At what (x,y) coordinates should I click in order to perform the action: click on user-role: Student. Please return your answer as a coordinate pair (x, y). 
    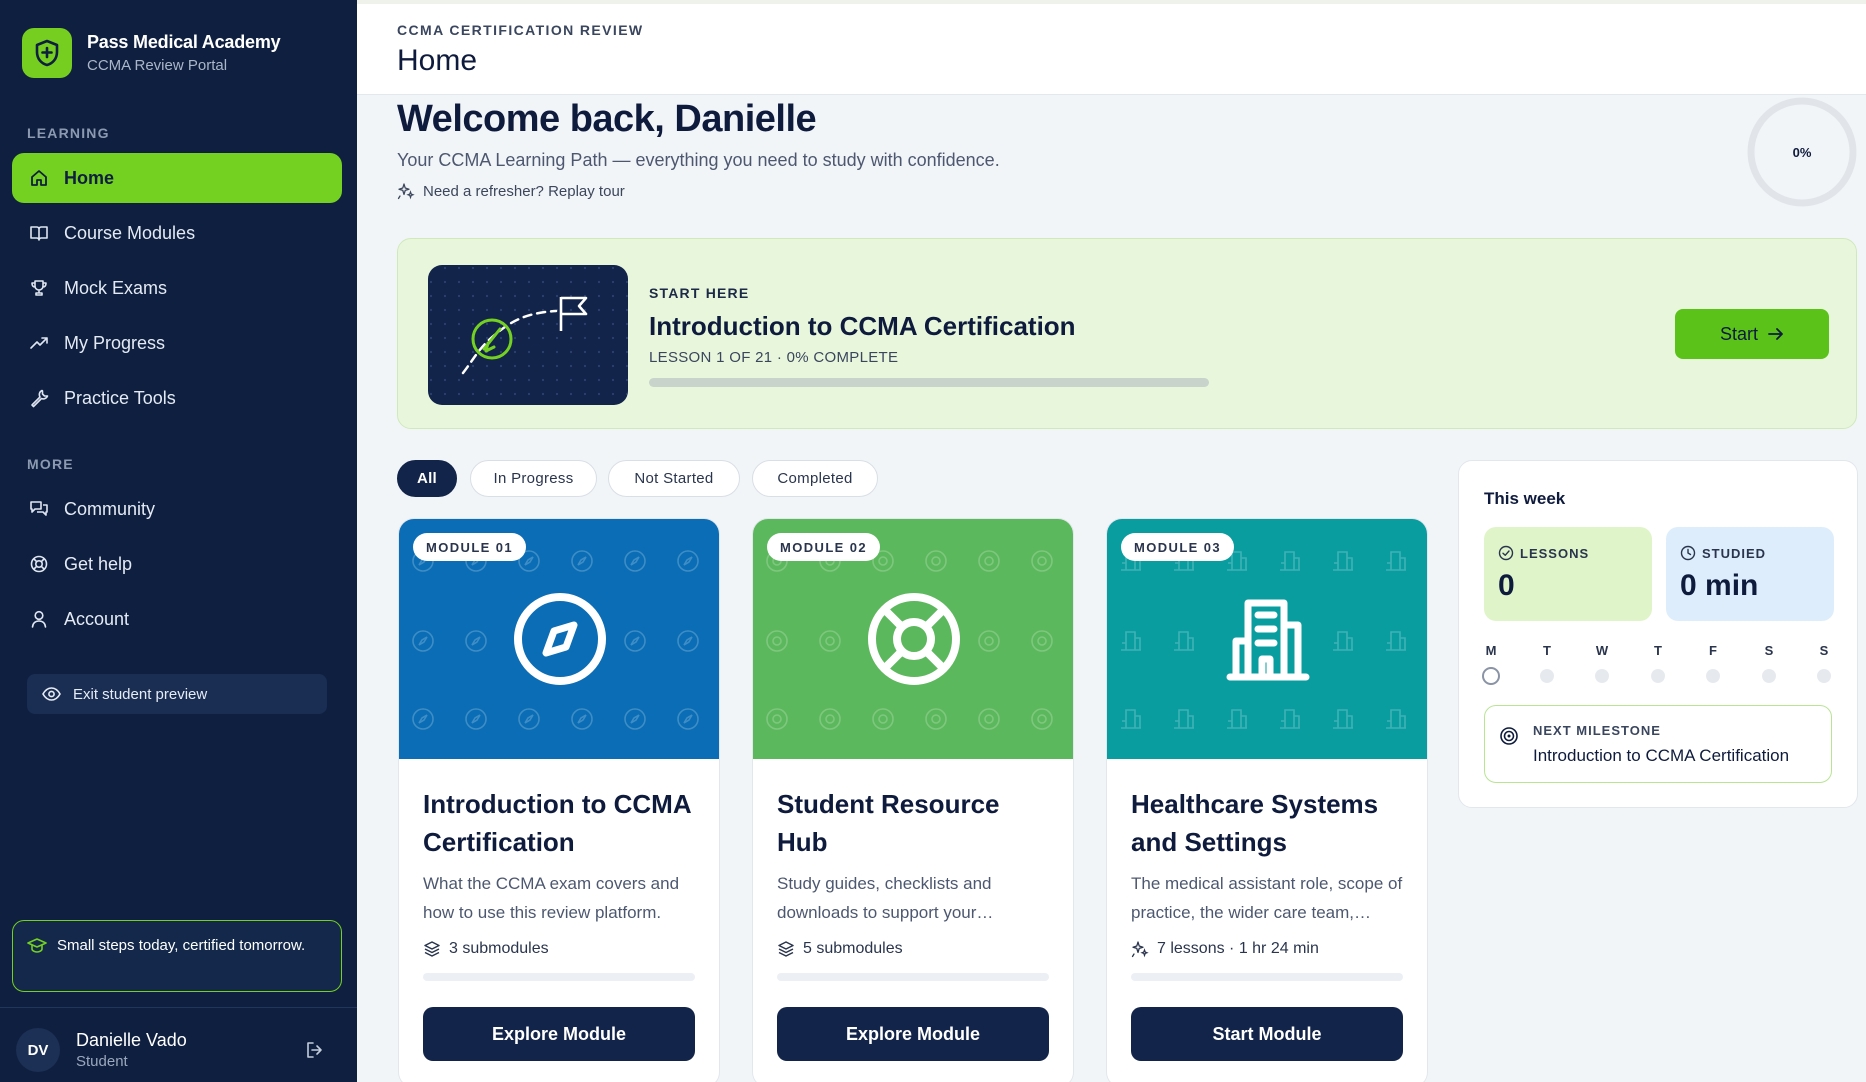
    Looking at the image, I should click on (102, 1061).